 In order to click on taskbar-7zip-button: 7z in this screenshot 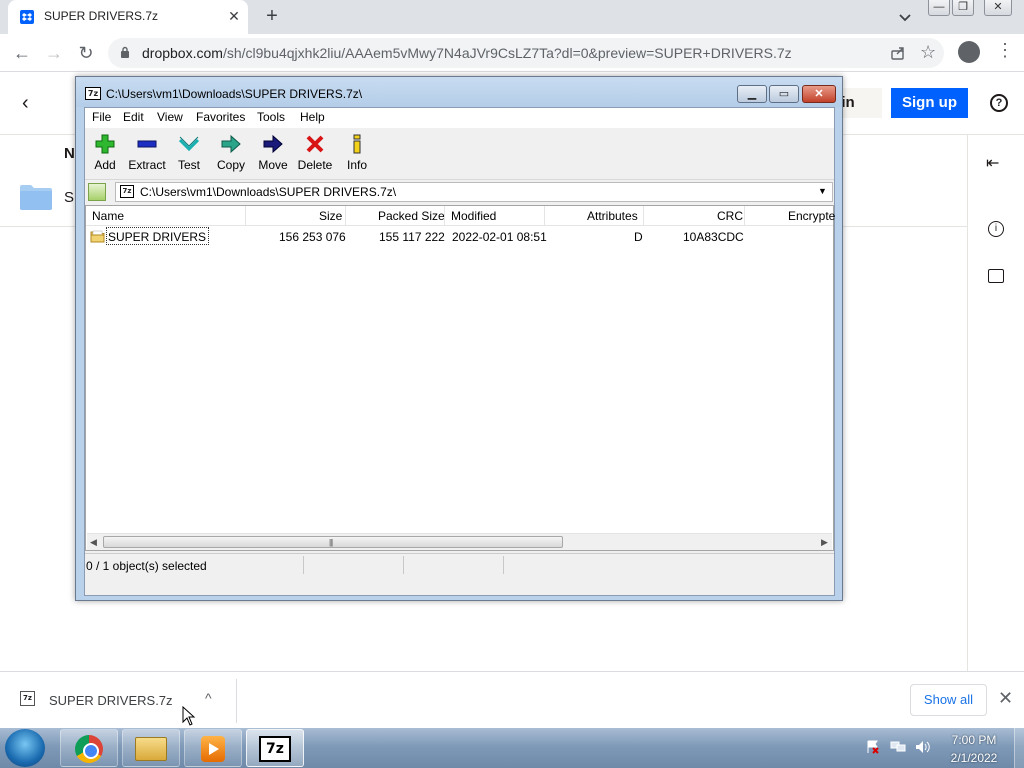, I will do `click(275, 748)`.